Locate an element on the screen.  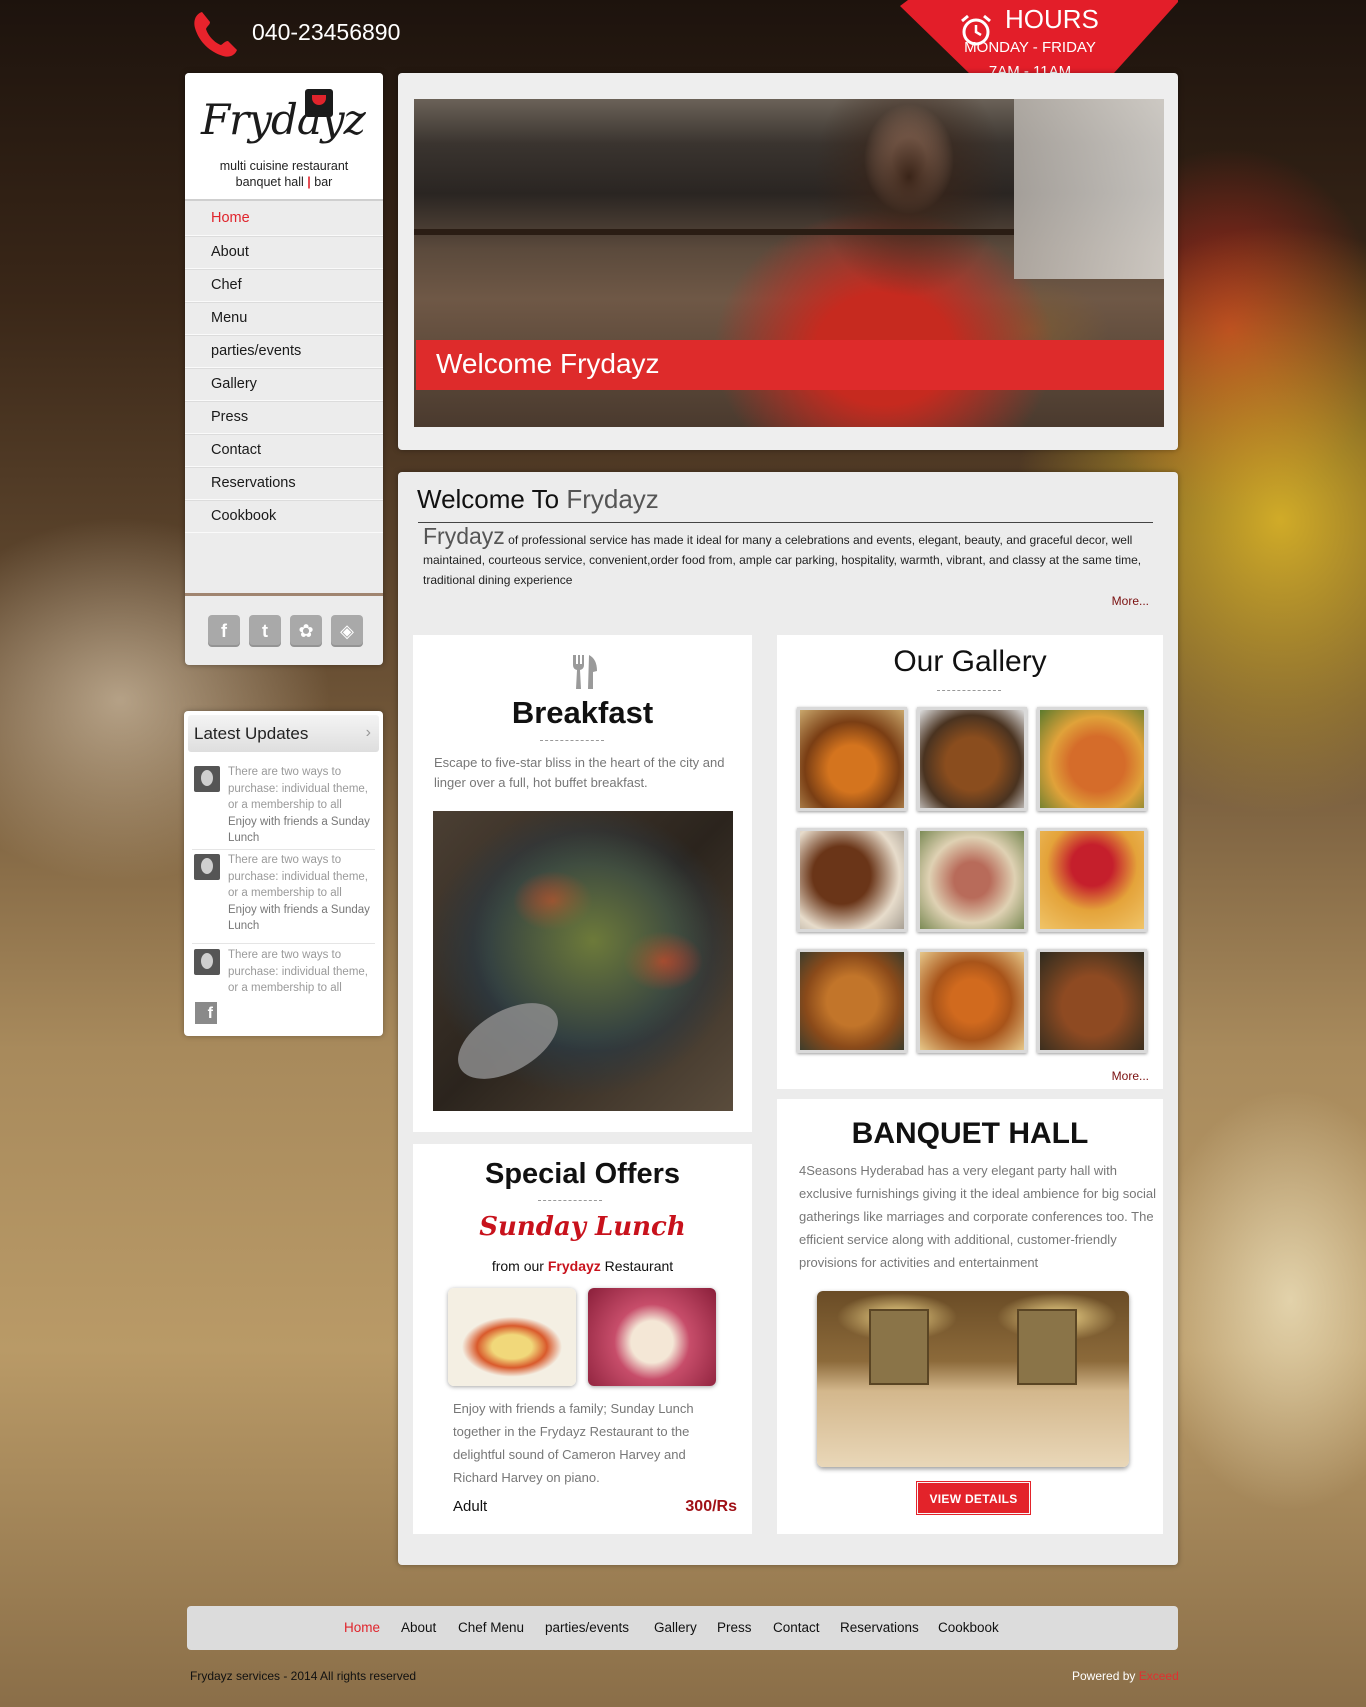
updates-header: Latest Updates › is located at coordinates (283, 733).